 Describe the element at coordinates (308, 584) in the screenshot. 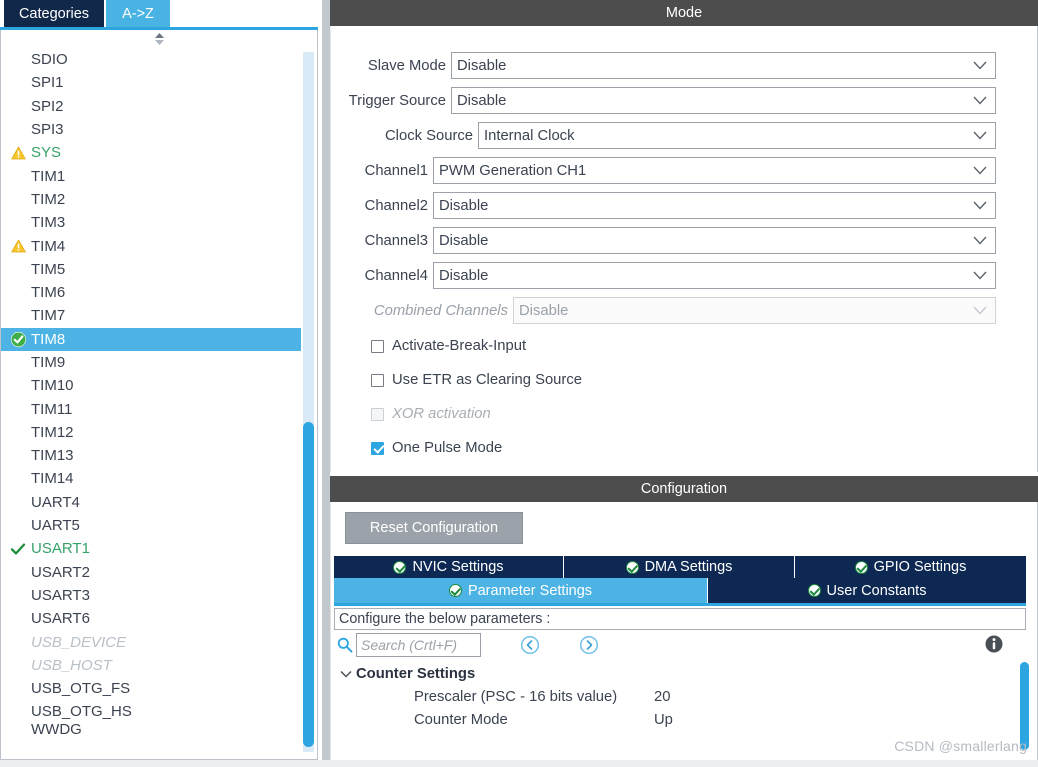

I see `sidebar-scrollbar-thumb` at that location.